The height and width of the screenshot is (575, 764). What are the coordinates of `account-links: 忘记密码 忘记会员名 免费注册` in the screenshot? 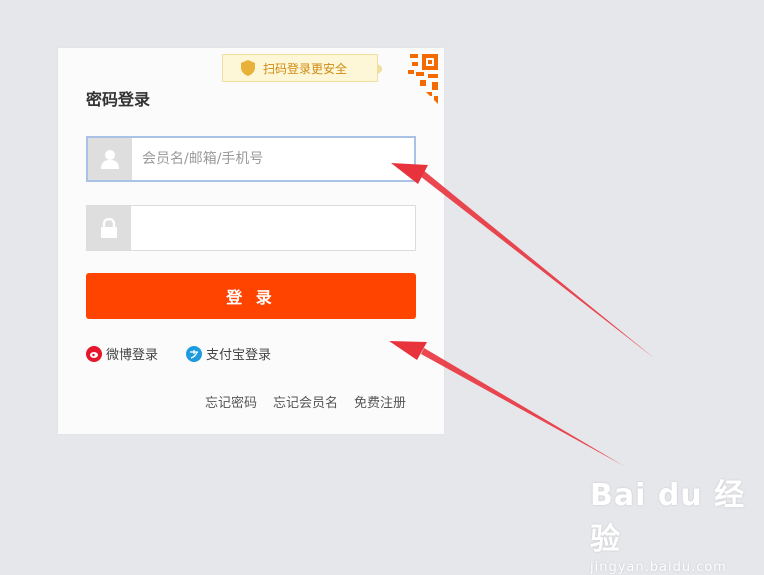 It's located at (305, 401).